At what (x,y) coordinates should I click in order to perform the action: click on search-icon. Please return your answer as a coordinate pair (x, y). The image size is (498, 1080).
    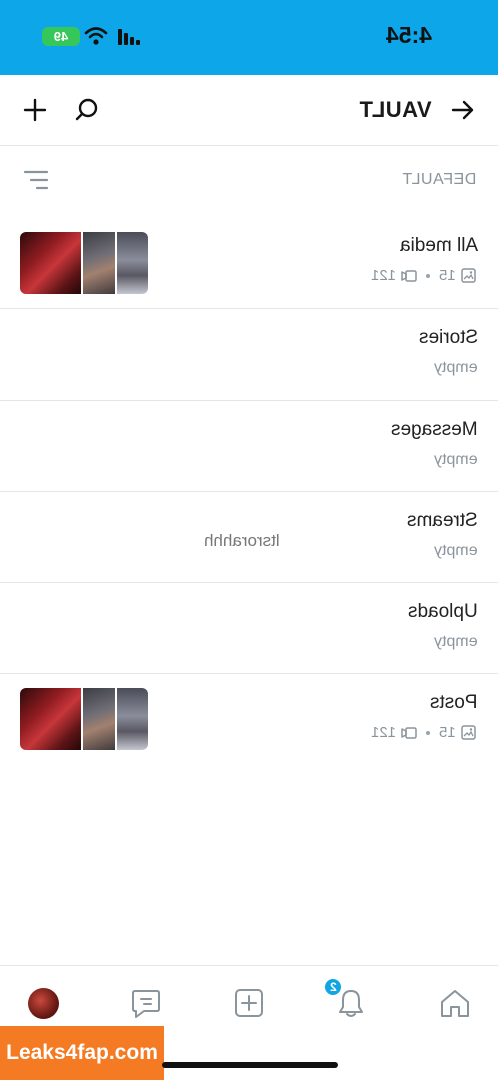
    Looking at the image, I should click on (86, 109).